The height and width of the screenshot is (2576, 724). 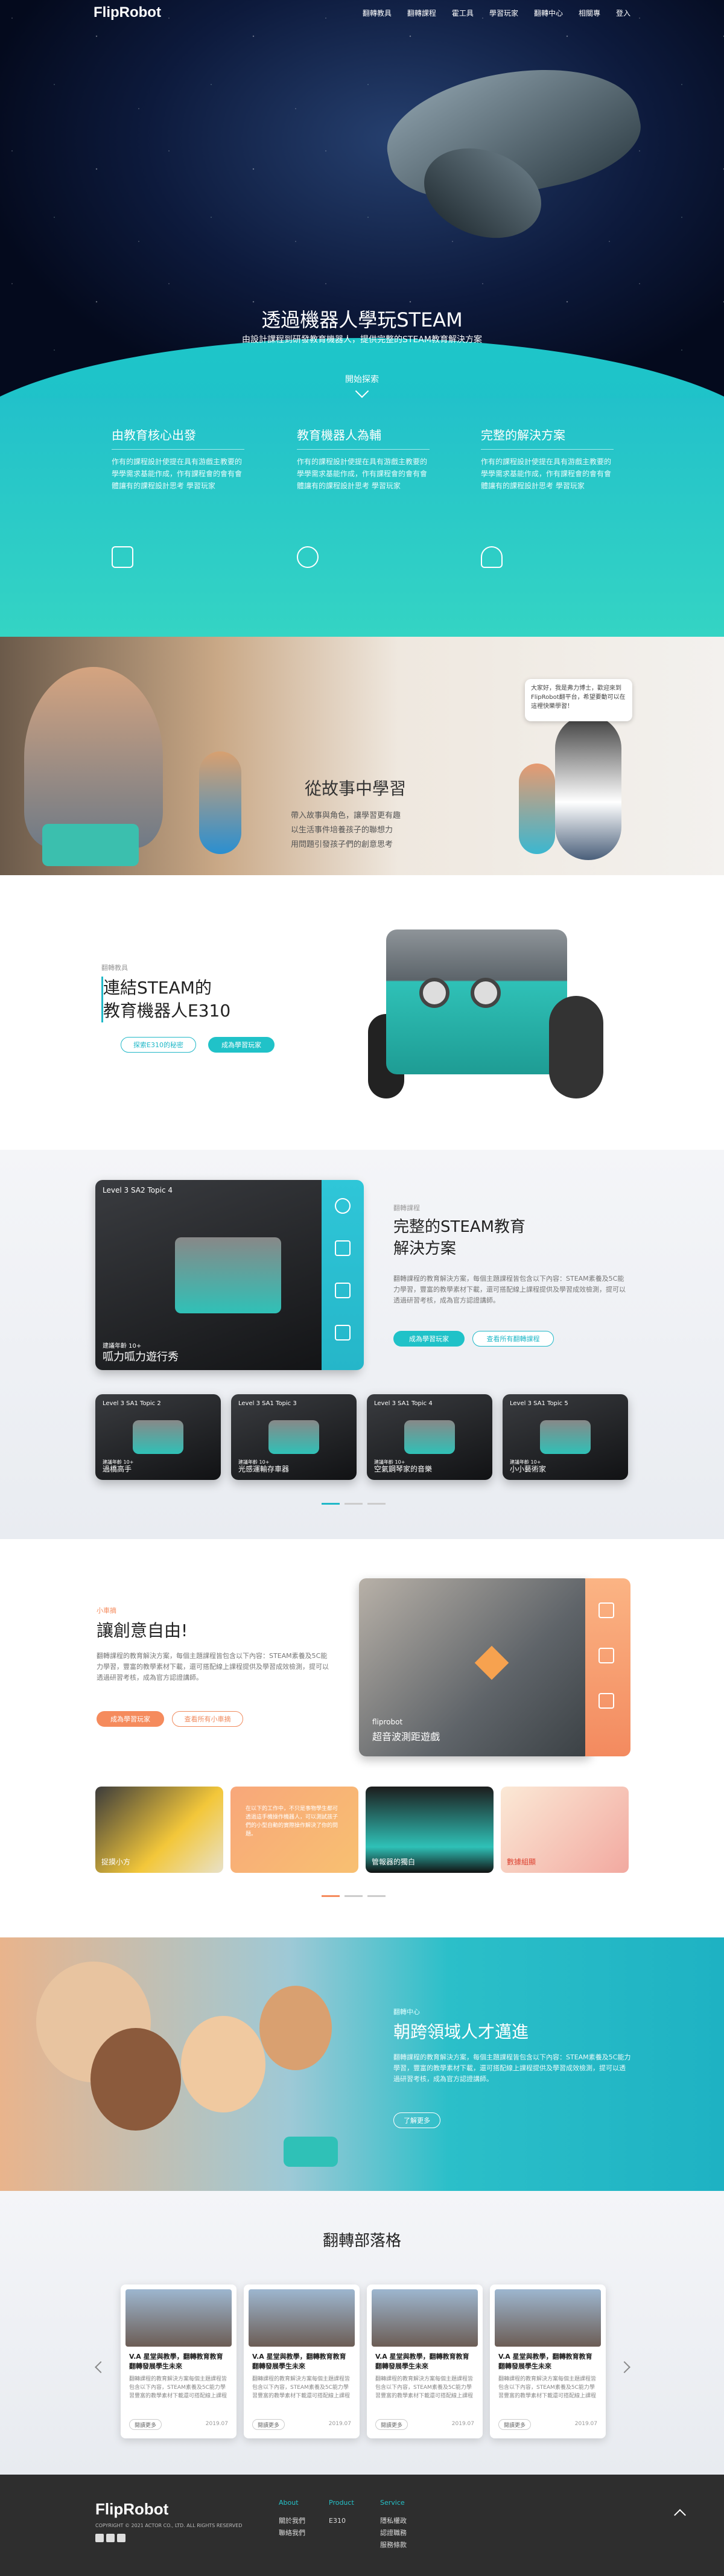 I want to click on robot-wheel, so click(x=576, y=1047).